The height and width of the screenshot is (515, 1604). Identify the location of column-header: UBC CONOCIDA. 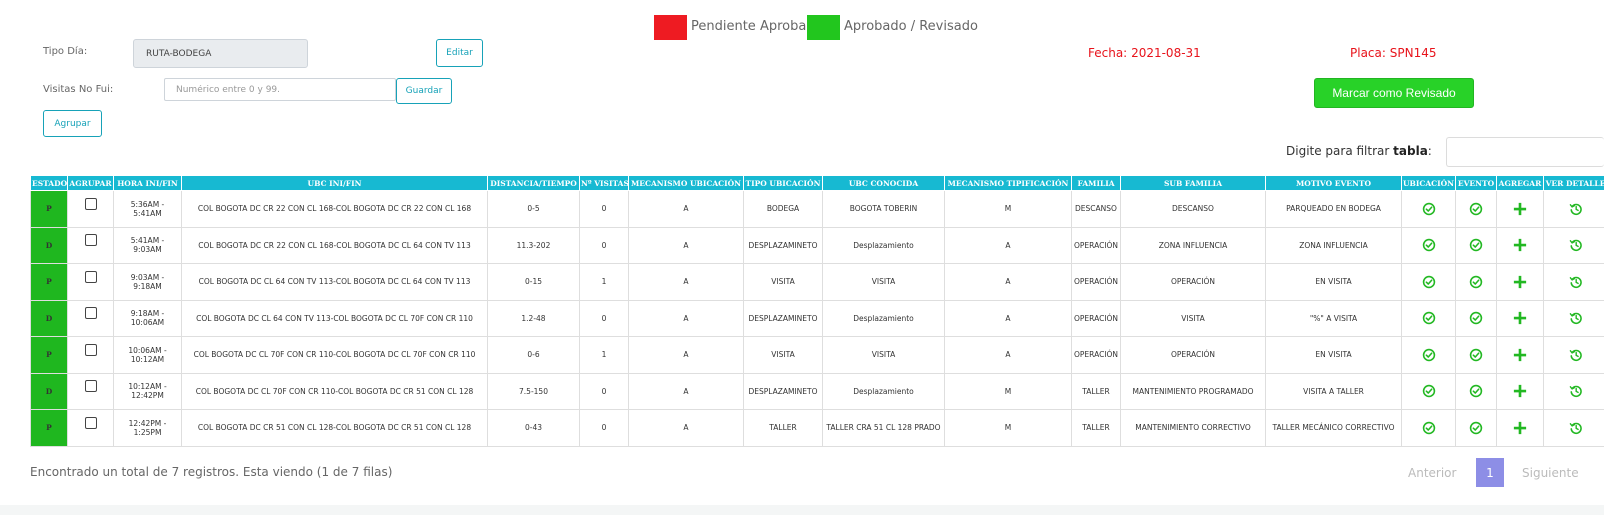
(883, 183).